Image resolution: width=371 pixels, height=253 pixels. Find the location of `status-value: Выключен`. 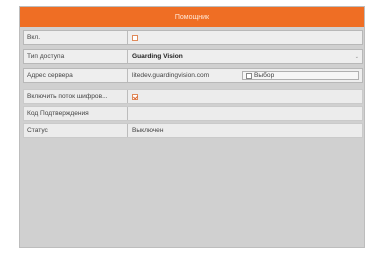

status-value: Выключен is located at coordinates (148, 130).